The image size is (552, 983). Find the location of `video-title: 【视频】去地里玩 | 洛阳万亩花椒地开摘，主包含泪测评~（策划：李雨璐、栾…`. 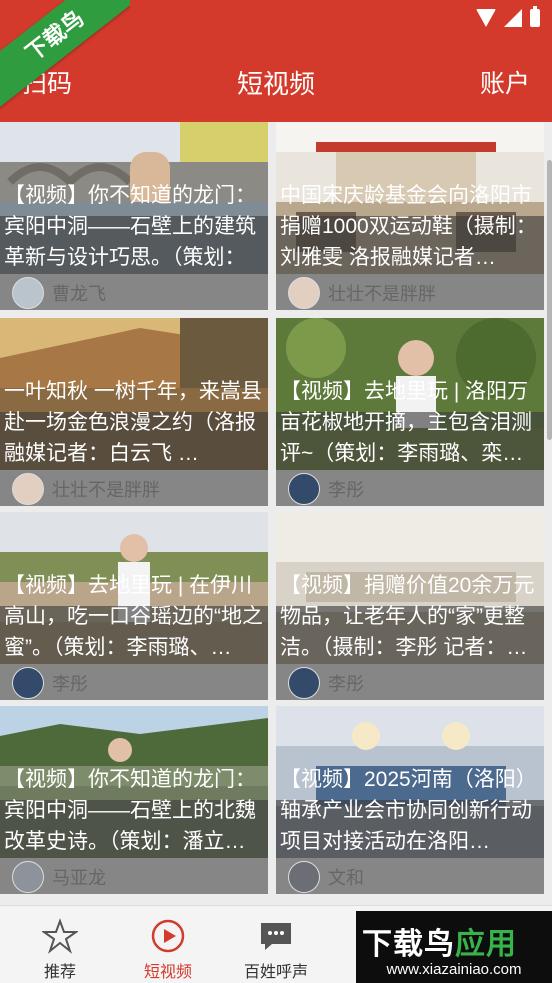

video-title: 【视频】去地里玩 | 洛阳万亩花椒地开摘，主包含泪测评~（策划：李雨璐、栾… is located at coordinates (406, 422).